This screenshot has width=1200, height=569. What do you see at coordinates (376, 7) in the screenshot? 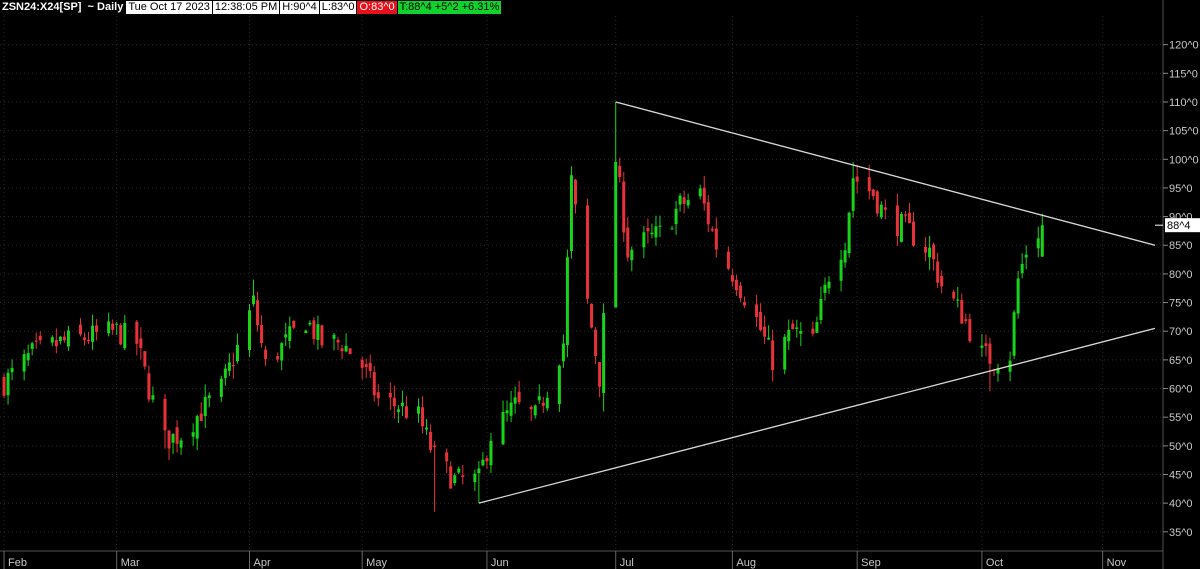
I see `open-box: O:83^0` at bounding box center [376, 7].